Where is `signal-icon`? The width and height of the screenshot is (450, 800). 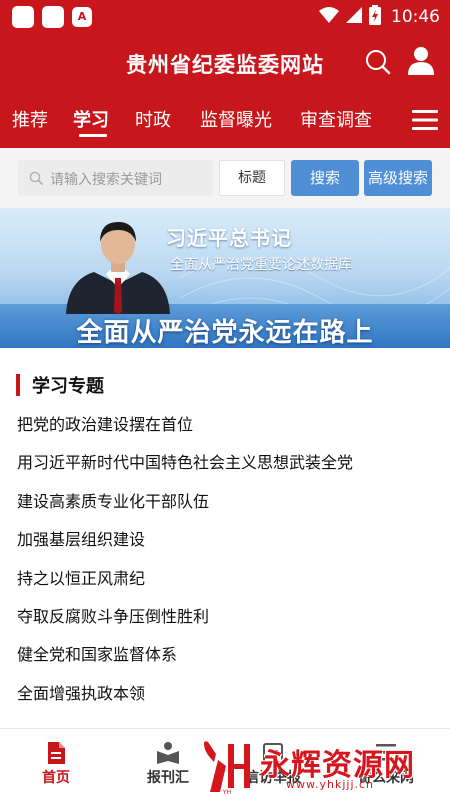 signal-icon is located at coordinates (354, 17).